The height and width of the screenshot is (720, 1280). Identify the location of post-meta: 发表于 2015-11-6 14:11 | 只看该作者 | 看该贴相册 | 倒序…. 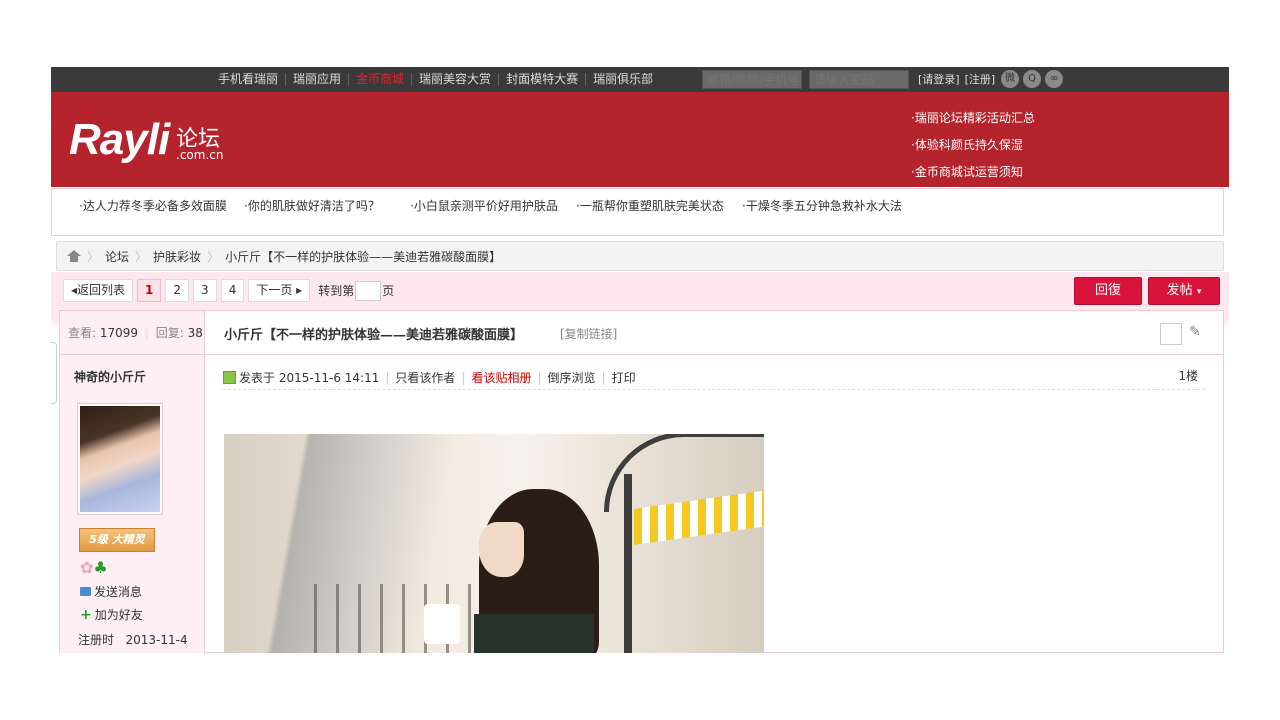
(714, 378).